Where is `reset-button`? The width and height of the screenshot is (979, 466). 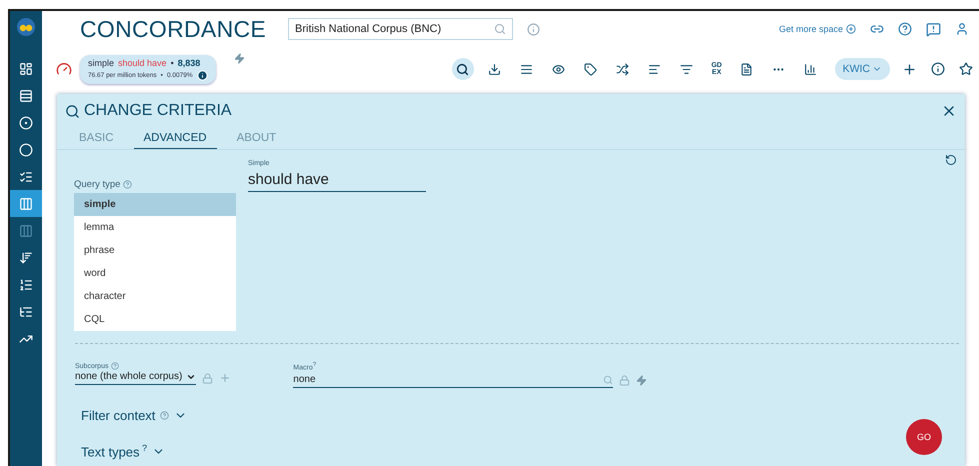
reset-button is located at coordinates (951, 160).